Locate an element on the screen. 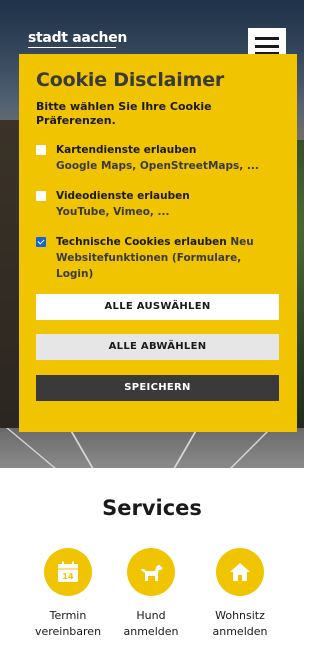 The height and width of the screenshot is (660, 320). service-label: Hund is located at coordinates (151, 615).